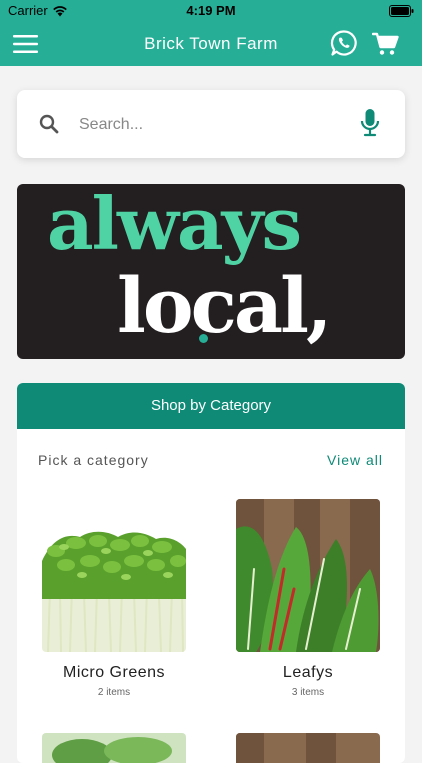 This screenshot has width=422, height=763. I want to click on search-bar, so click(211, 124).